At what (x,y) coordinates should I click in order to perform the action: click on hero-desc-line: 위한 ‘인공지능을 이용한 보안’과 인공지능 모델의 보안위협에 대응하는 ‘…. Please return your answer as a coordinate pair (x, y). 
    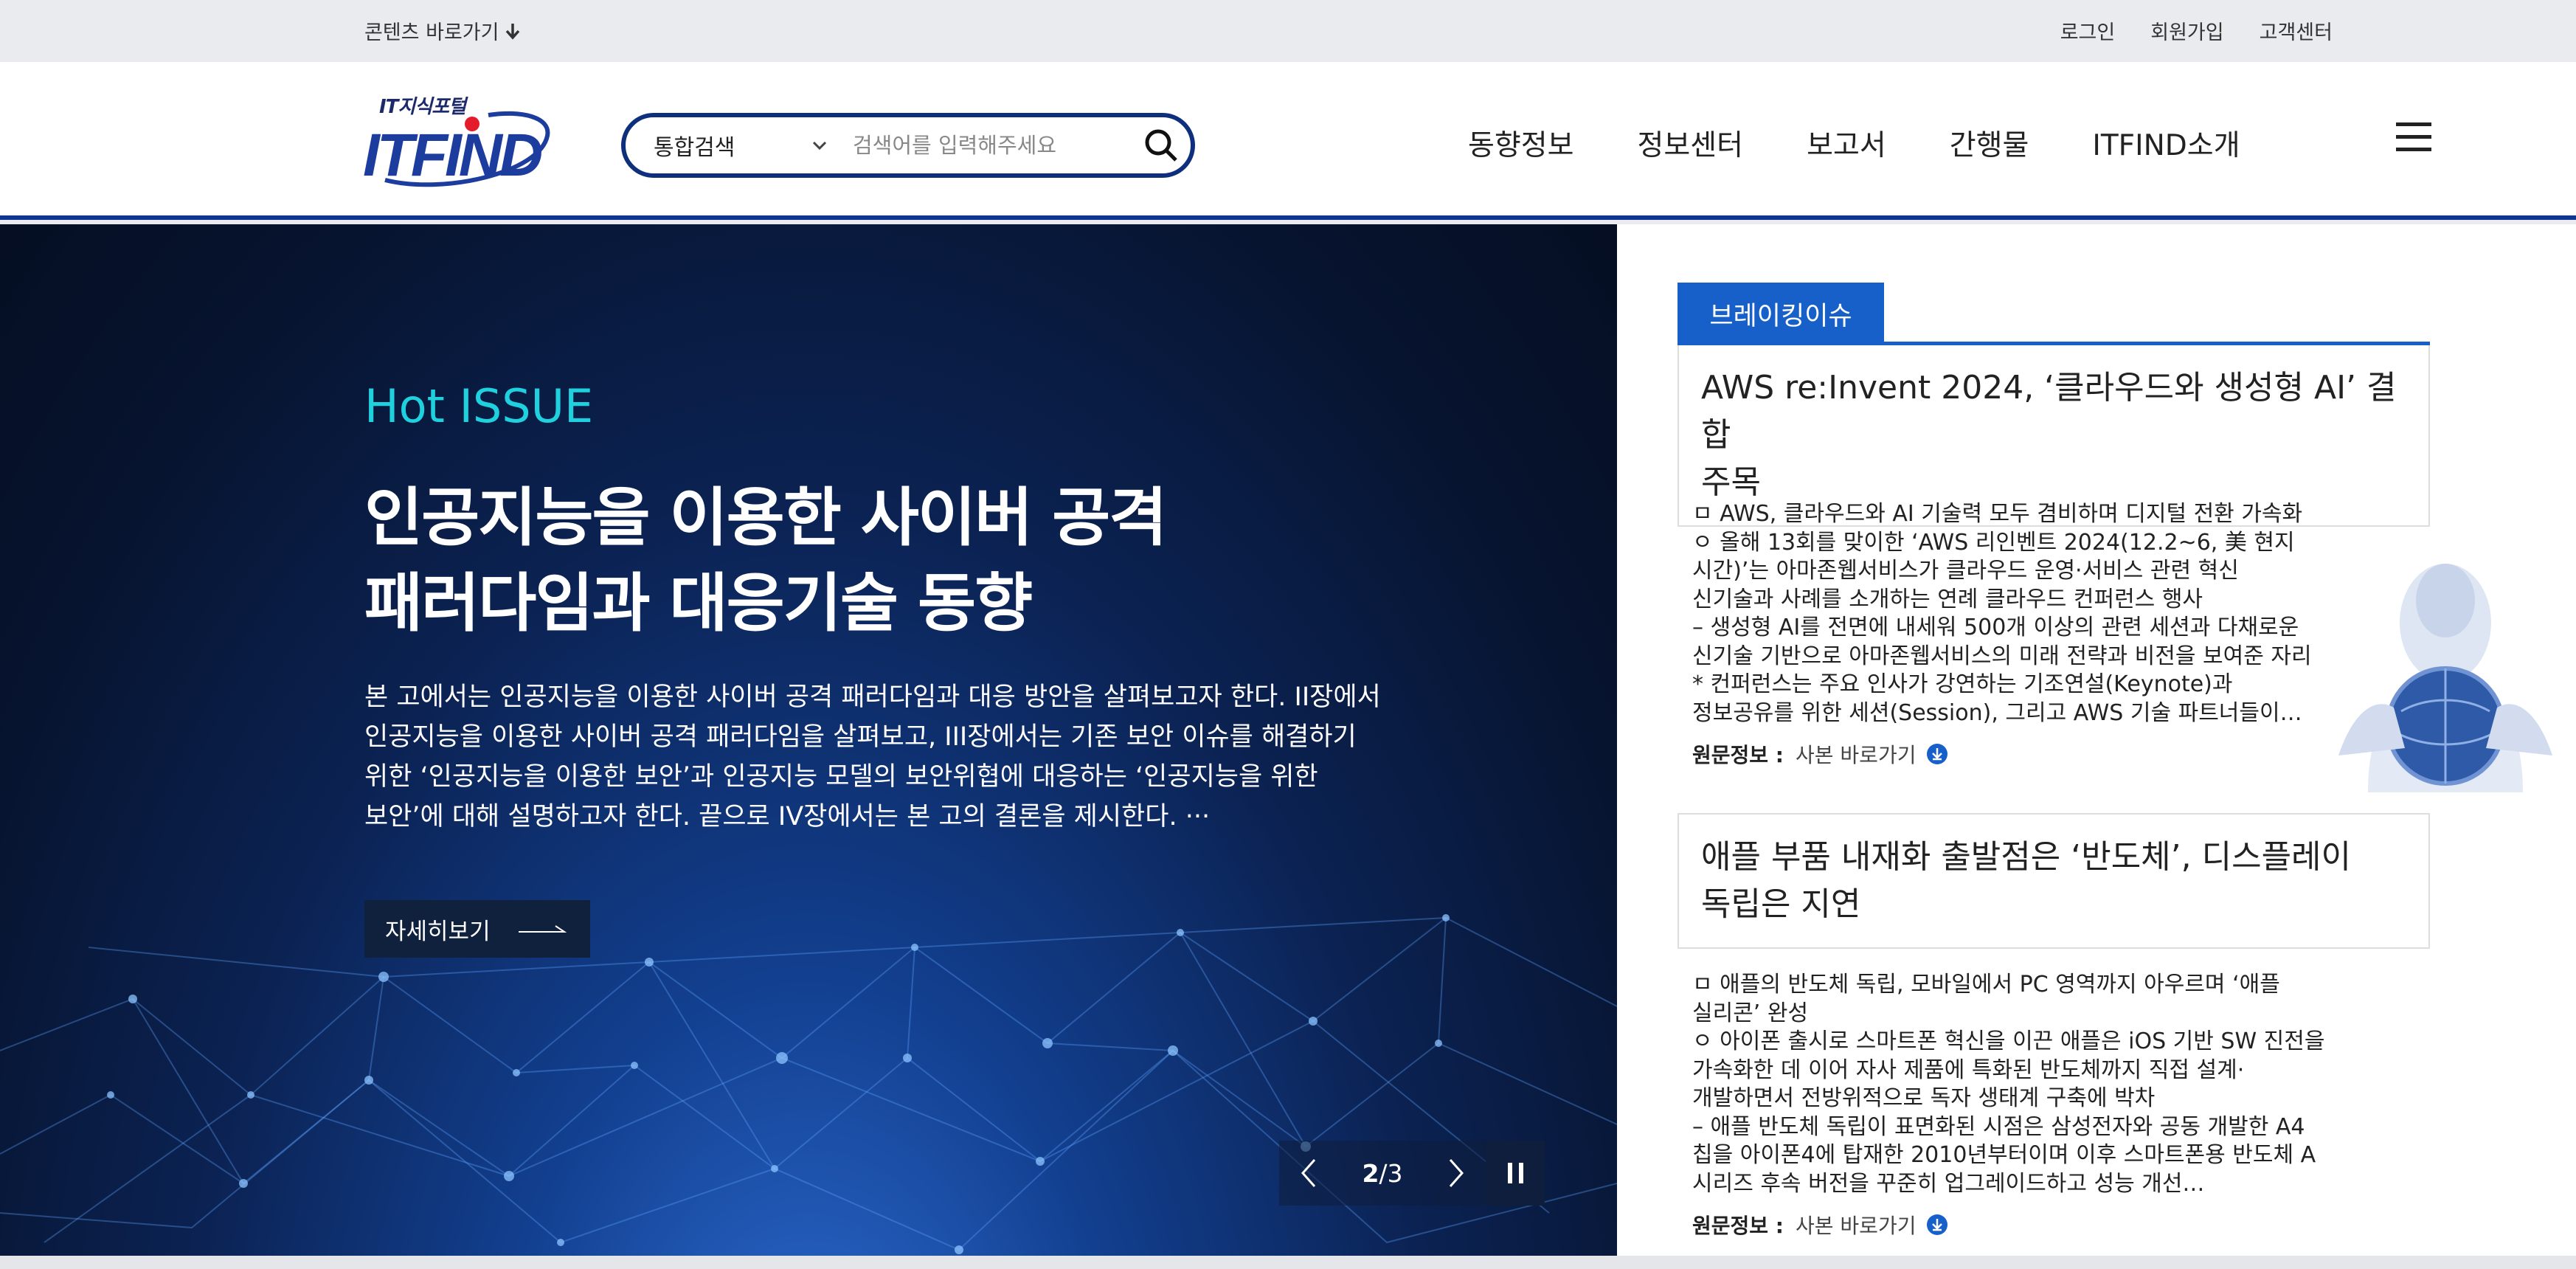
    Looking at the image, I should click on (841, 777).